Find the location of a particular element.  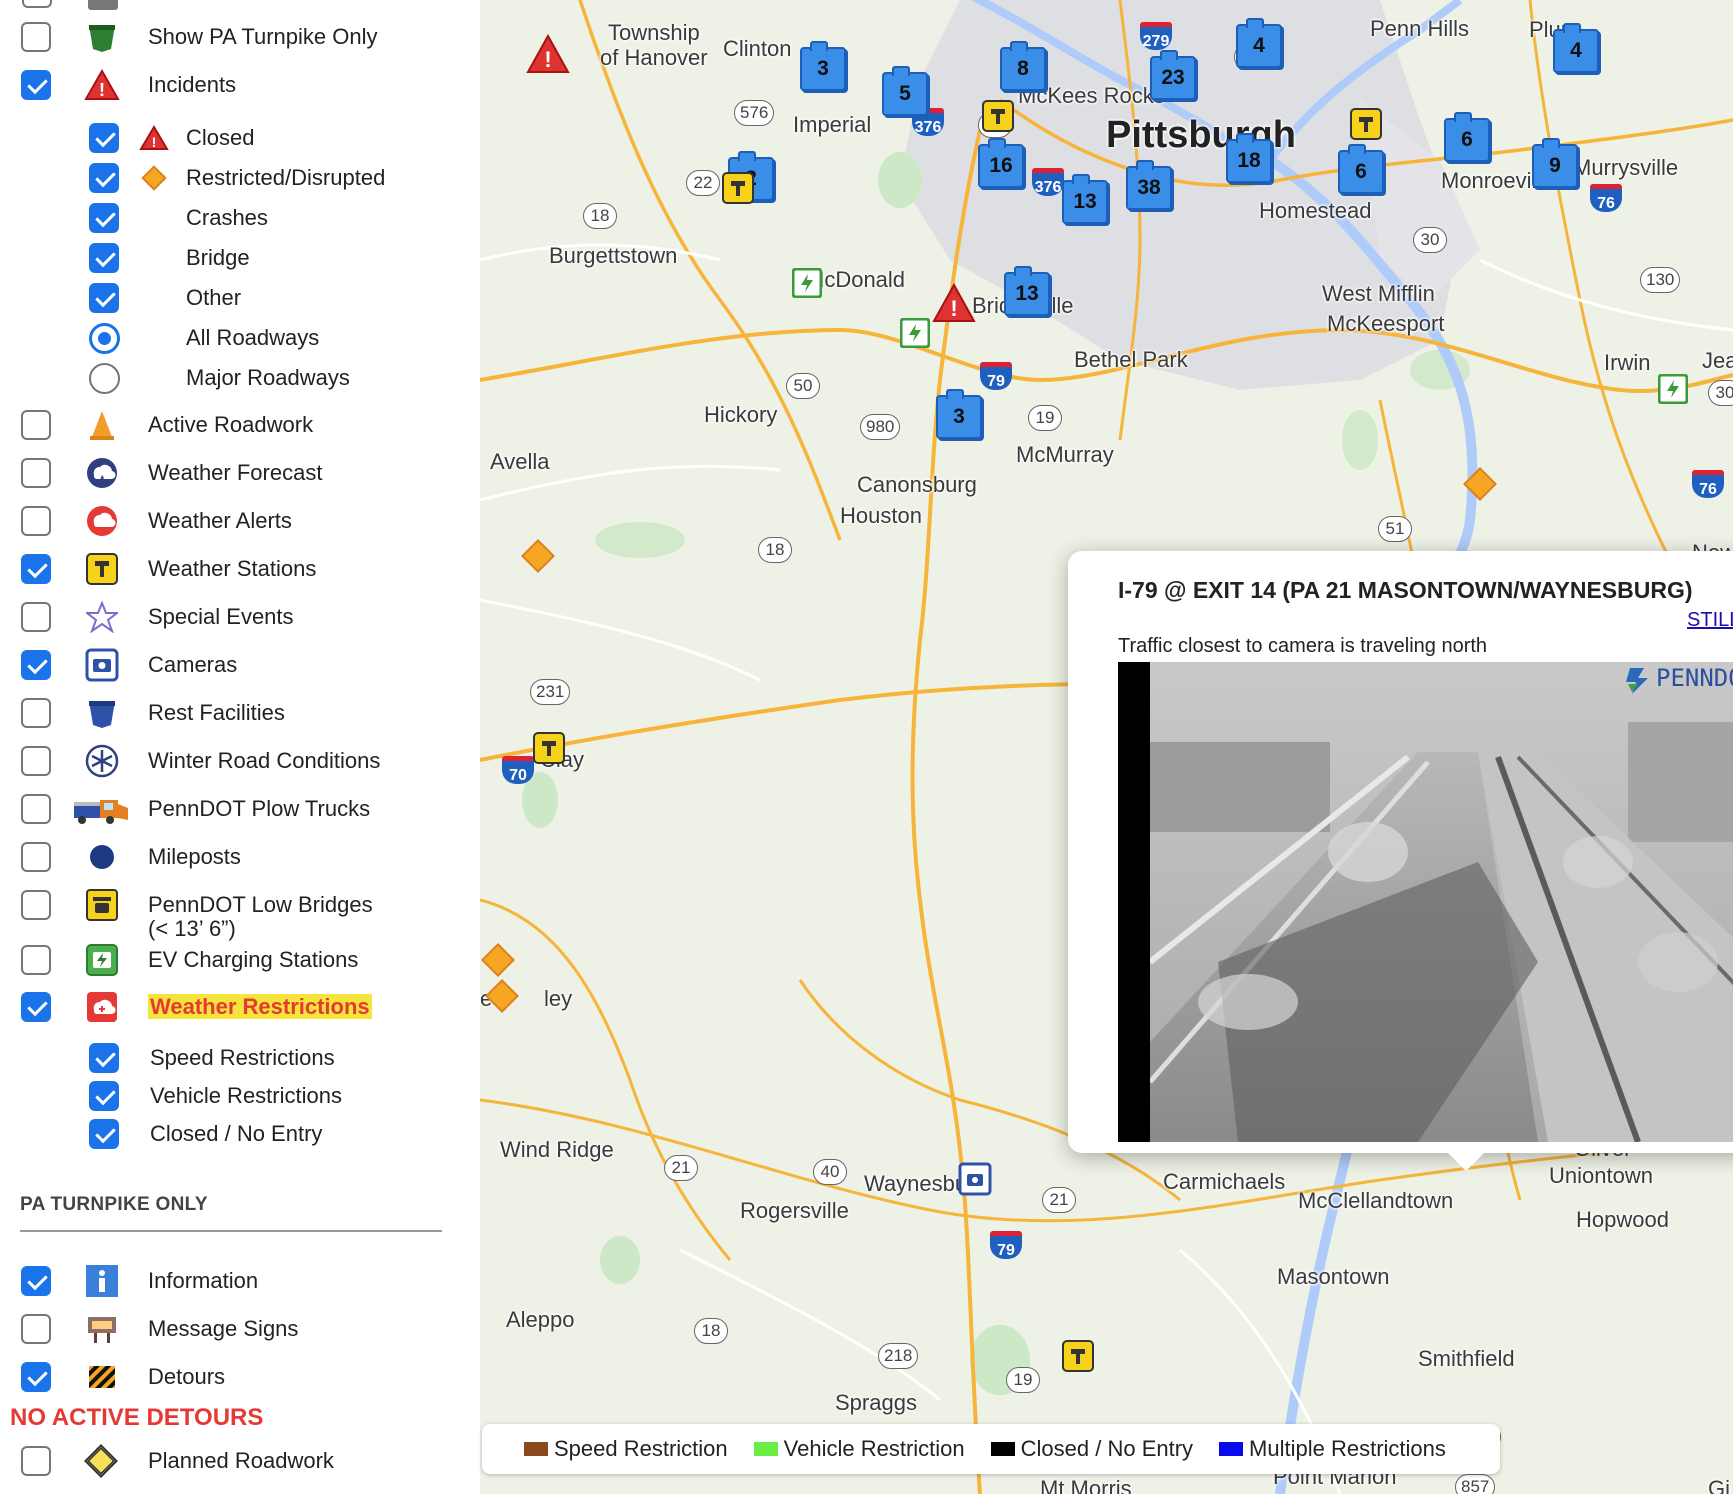

layer-penndot-plow-trucks-text: PennDOT Plow Trucks is located at coordinates (259, 808).